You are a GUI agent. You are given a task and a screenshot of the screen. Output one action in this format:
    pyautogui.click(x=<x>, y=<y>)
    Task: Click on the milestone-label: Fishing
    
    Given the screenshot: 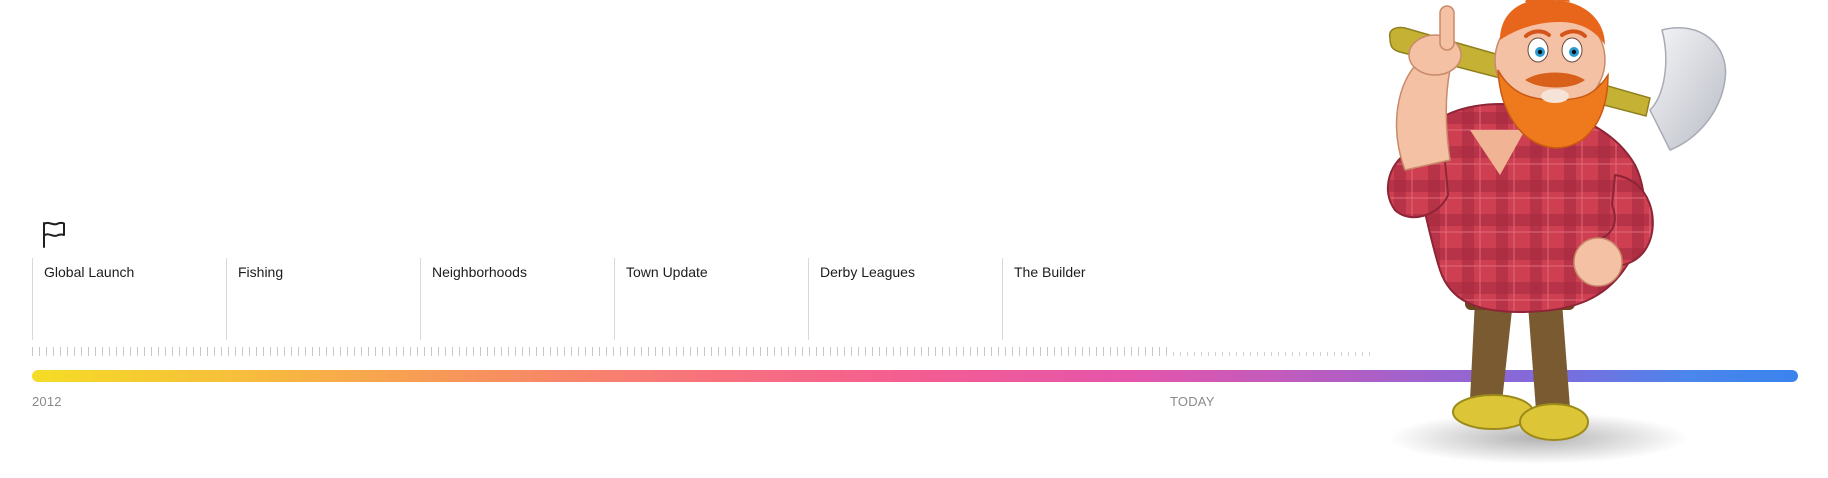 What is the action you would take?
    pyautogui.click(x=261, y=272)
    